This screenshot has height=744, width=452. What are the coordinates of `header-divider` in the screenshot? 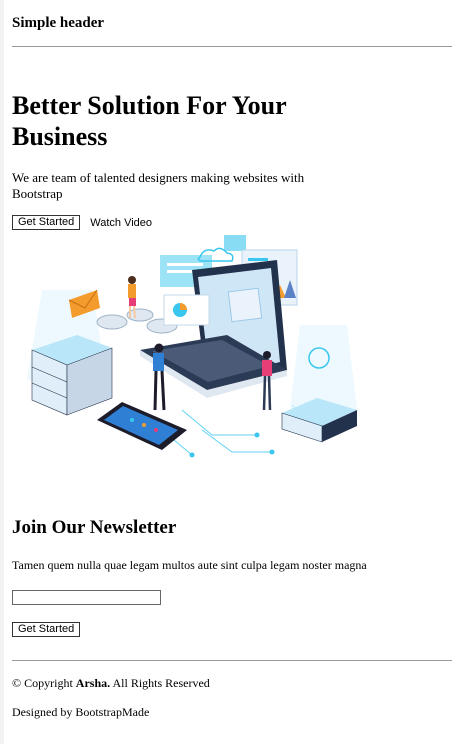 It's located at (232, 46).